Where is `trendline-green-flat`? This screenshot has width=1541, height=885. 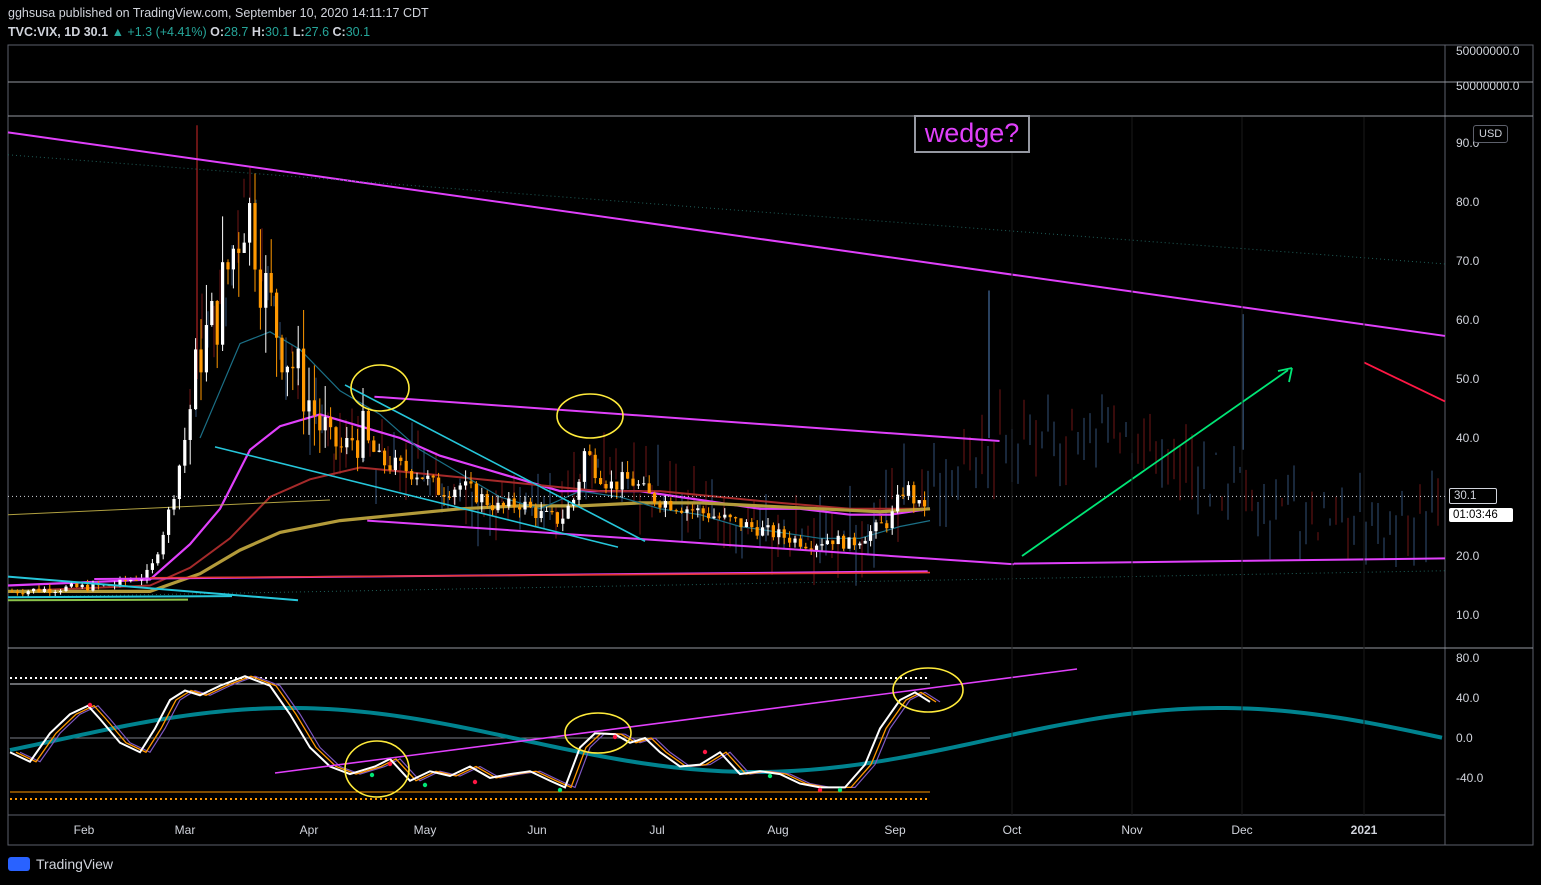 trendline-green-flat is located at coordinates (98, 600).